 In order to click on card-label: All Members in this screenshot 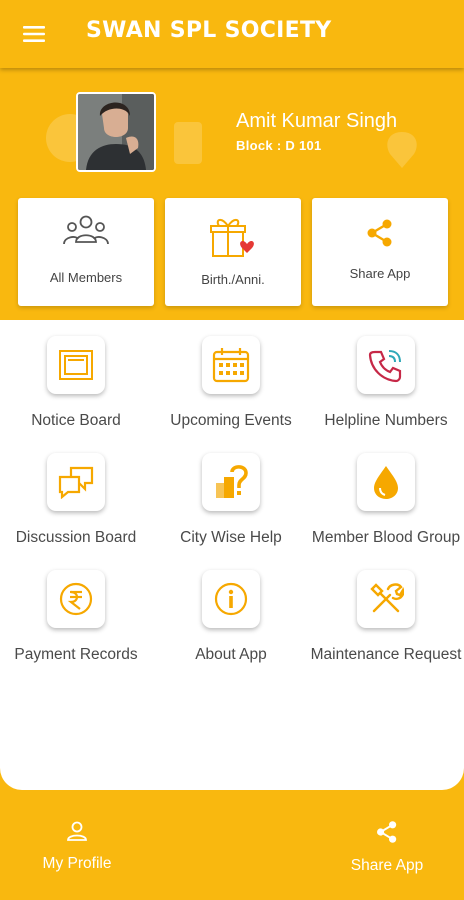, I will do `click(86, 277)`.